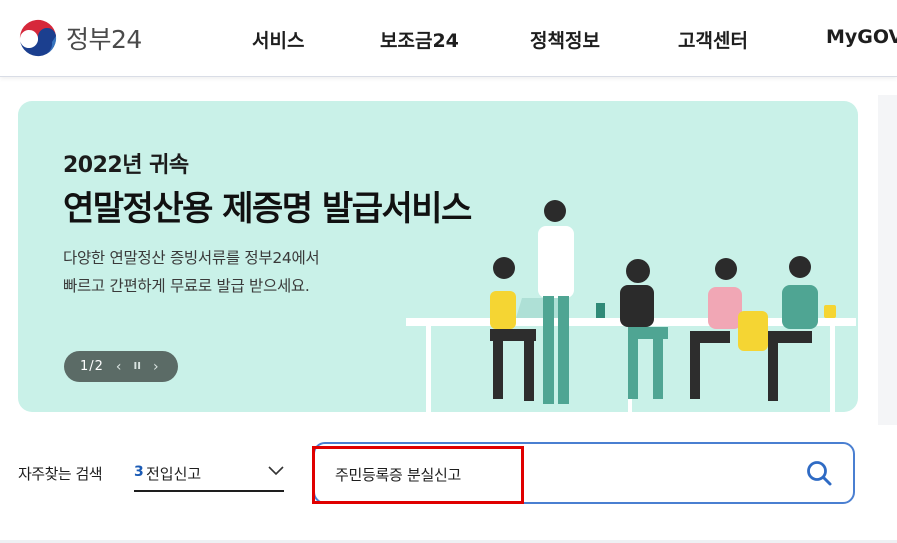  Describe the element at coordinates (38, 38) in the screenshot. I see `taegeuk-logo-icon` at that location.